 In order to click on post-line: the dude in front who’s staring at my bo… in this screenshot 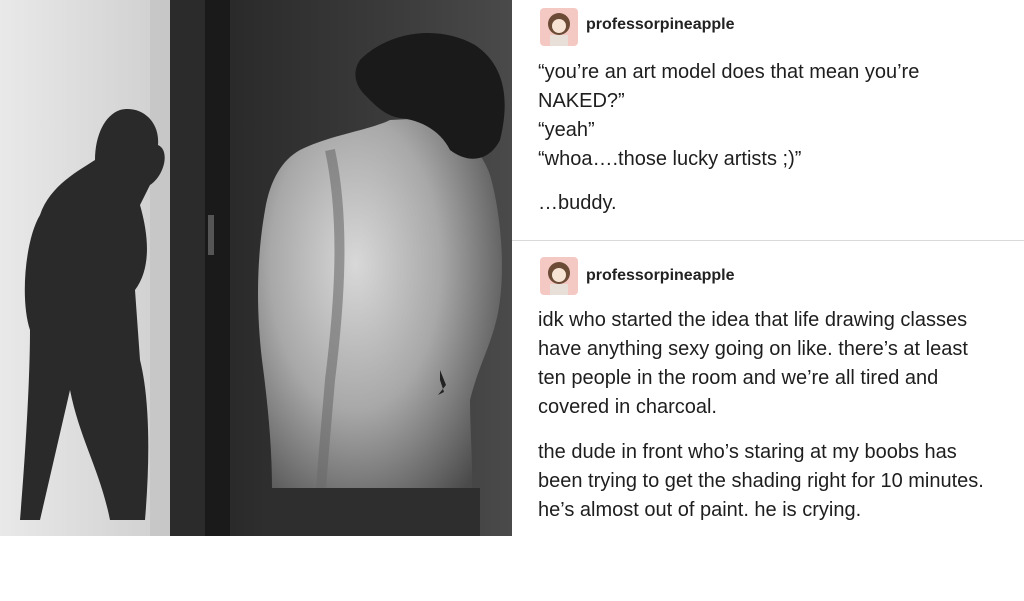, I will do `click(747, 452)`.